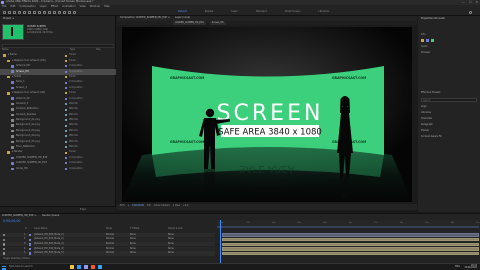 This screenshot has width=480, height=270. What do you see at coordinates (182, 11) in the screenshot?
I see `workspace-default: Default` at bounding box center [182, 11].